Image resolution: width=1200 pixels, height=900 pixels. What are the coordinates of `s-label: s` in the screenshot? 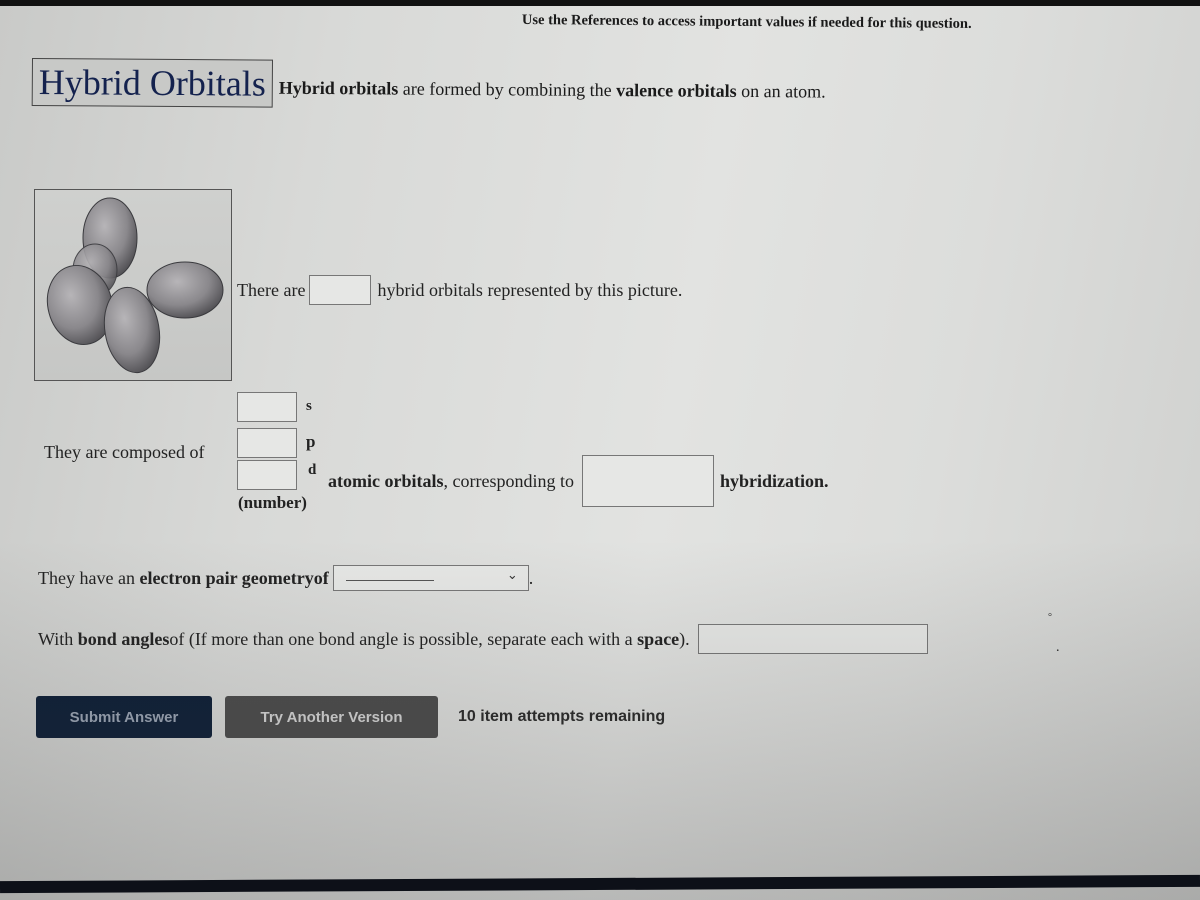 It's located at (309, 406).